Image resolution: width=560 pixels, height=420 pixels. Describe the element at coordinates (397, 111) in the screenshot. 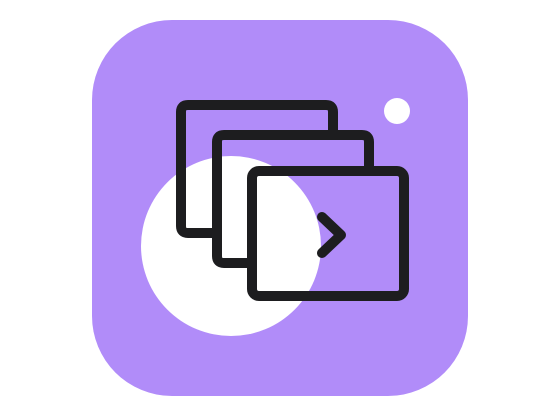

I see `decorative-dot` at that location.